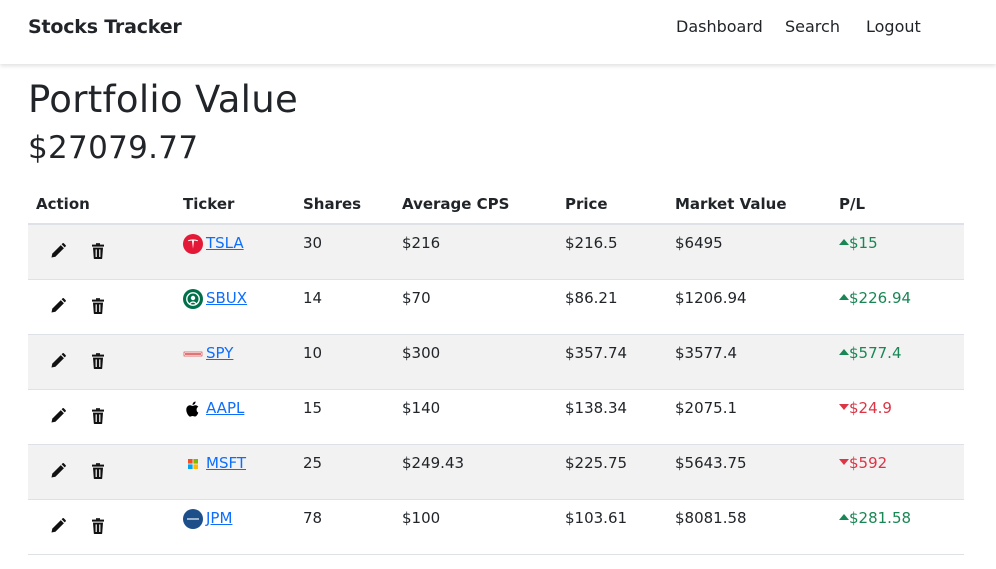 Image resolution: width=996 pixels, height=569 pixels. Describe the element at coordinates (749, 307) in the screenshot. I see `market-value-cell: $1206.94` at that location.